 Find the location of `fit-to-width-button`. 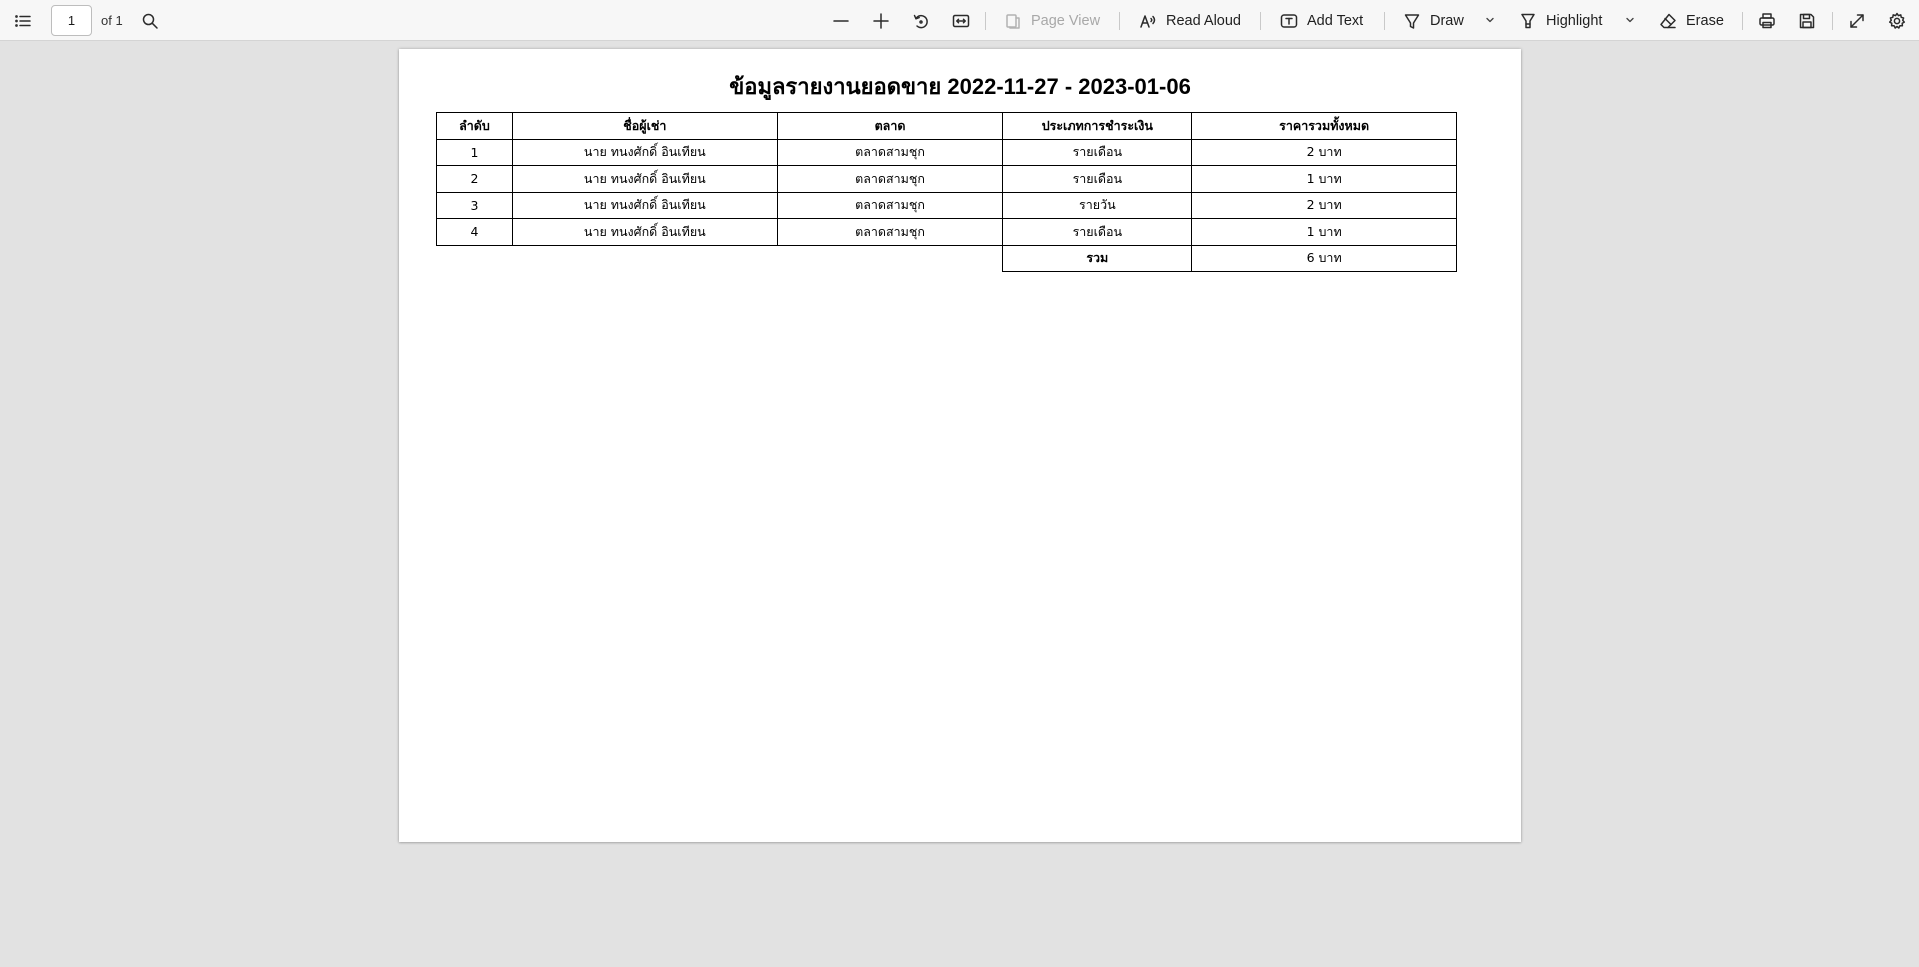

fit-to-width-button is located at coordinates (961, 21).